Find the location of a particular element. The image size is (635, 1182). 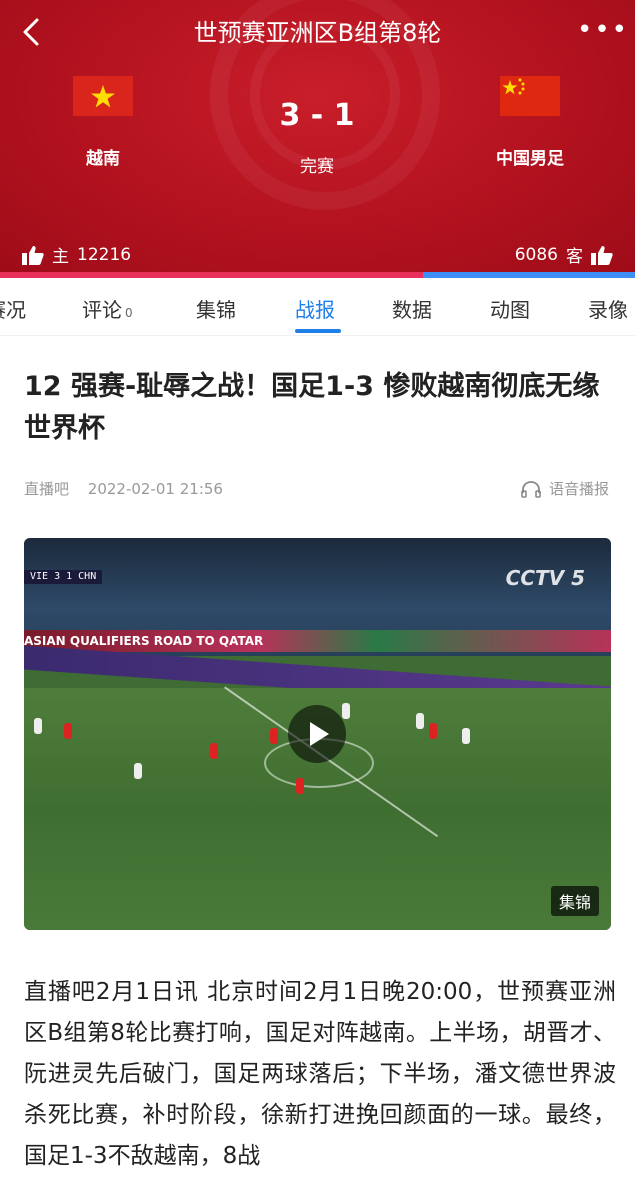

away-team-name: 中国男足 is located at coordinates (530, 156).